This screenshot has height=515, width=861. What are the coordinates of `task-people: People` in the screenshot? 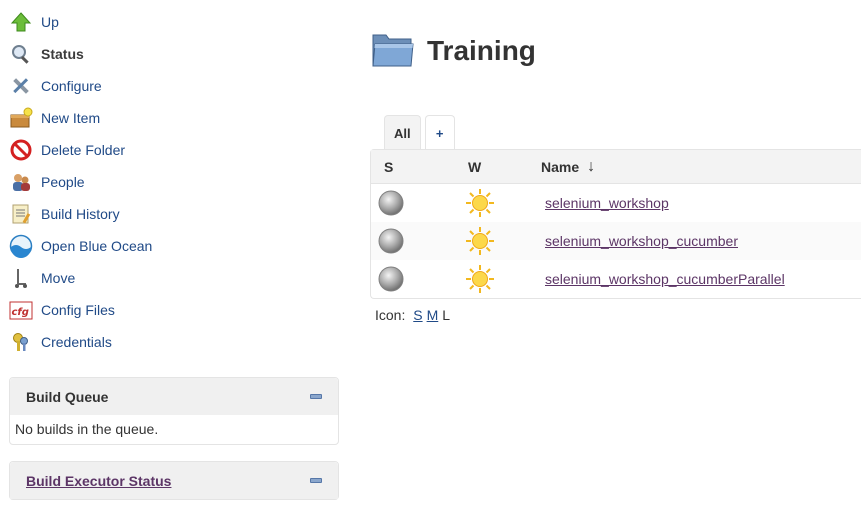 It's located at (174, 182).